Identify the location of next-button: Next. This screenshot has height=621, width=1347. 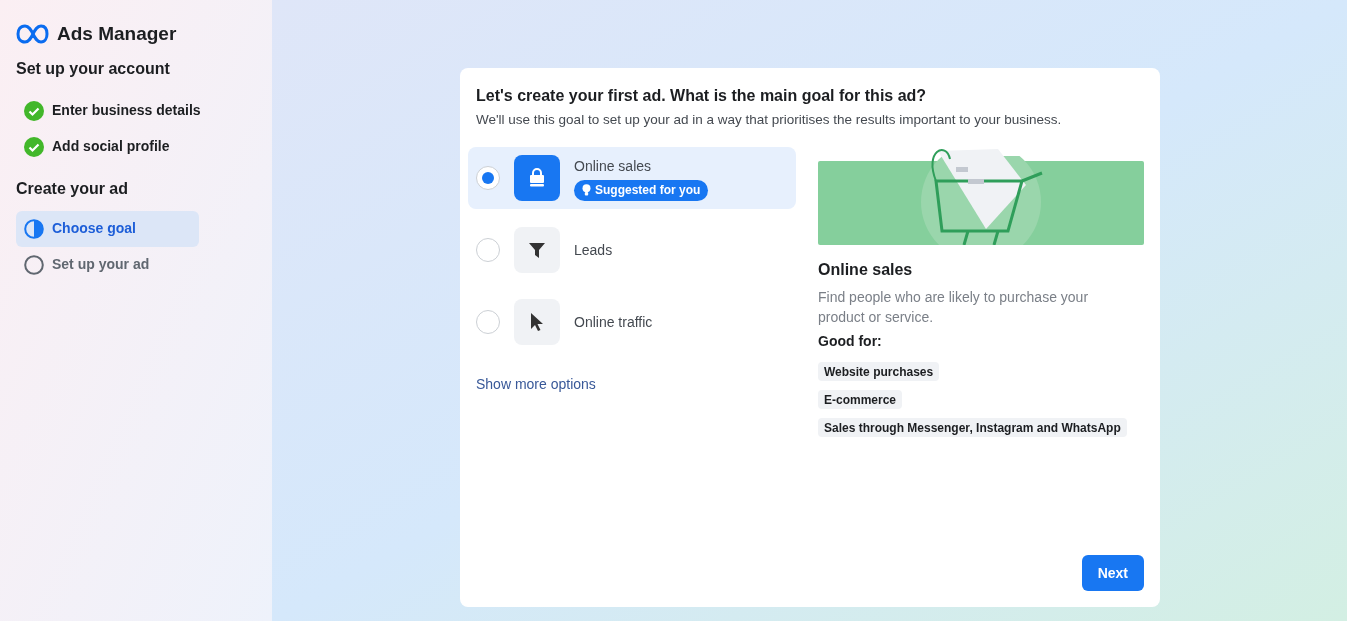
(1112, 573).